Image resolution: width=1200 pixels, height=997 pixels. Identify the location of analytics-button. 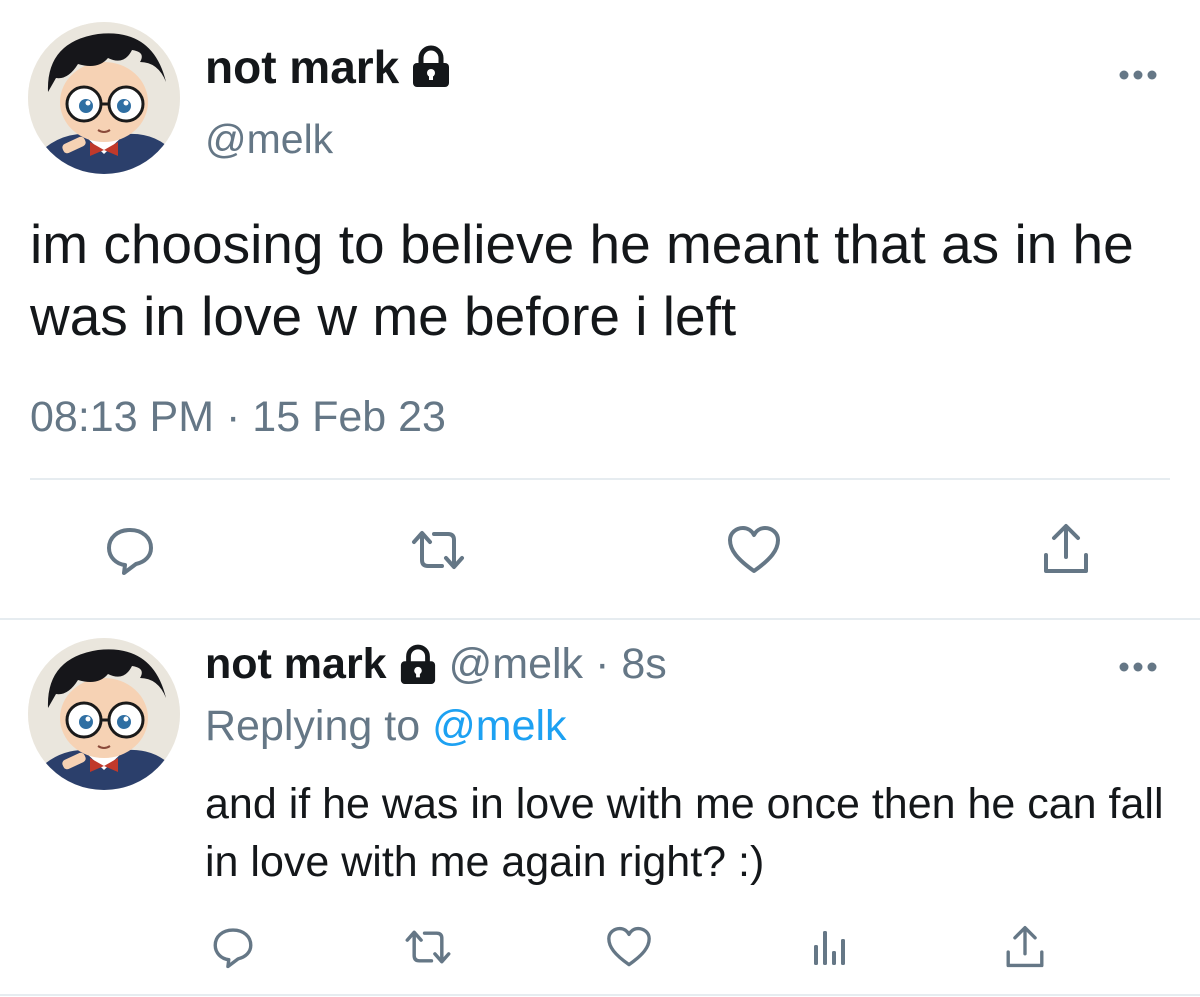
(829, 947).